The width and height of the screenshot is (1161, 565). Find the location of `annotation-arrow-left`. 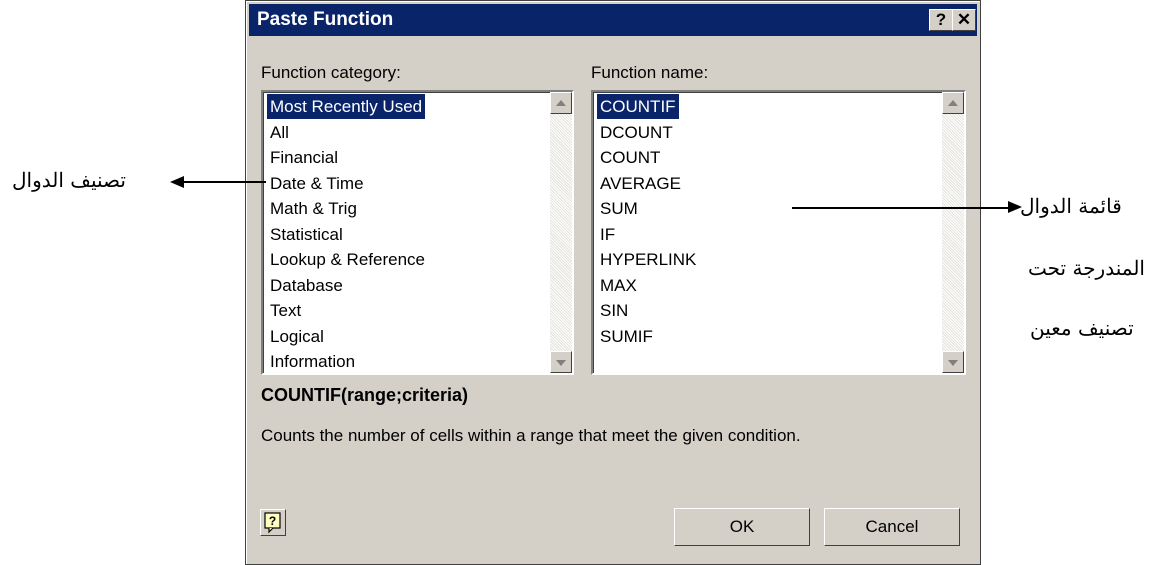

annotation-arrow-left is located at coordinates (223, 182).